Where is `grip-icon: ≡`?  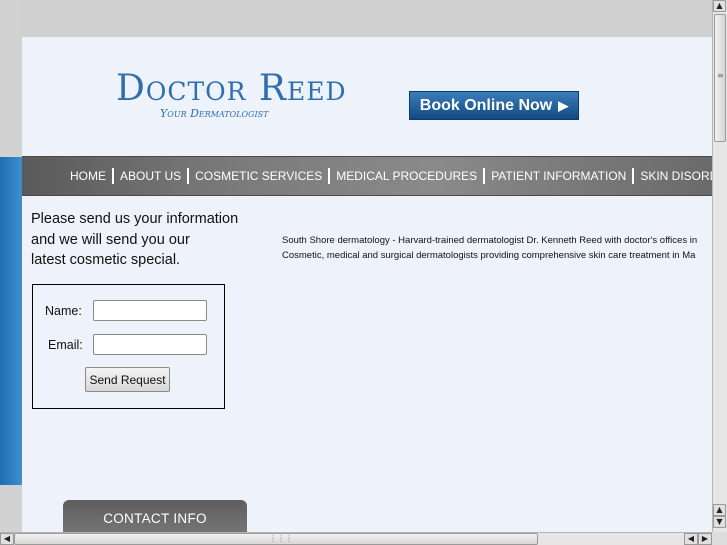
grip-icon: ≡ is located at coordinates (720, 75).